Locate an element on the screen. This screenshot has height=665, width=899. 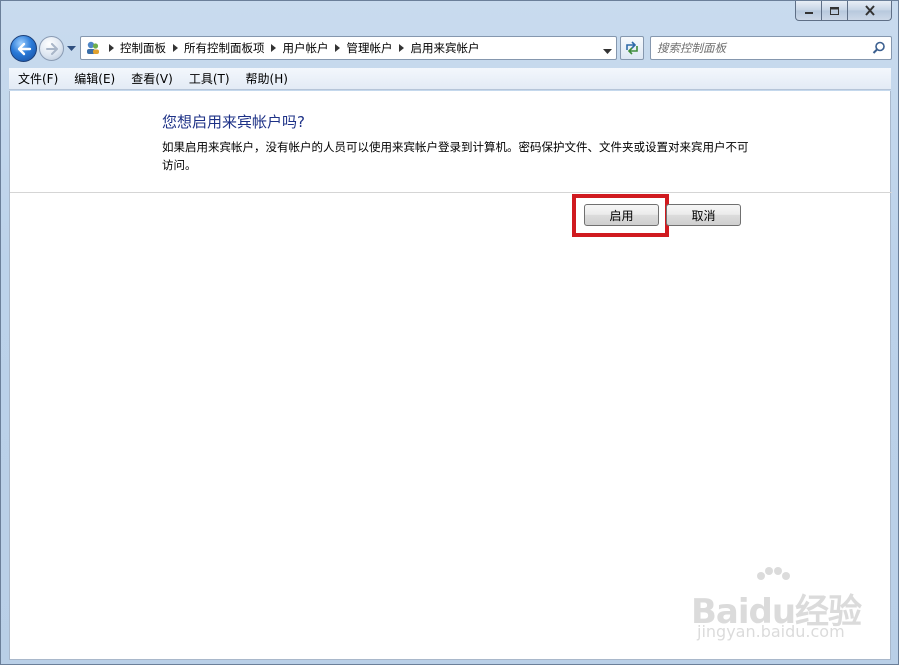
enable-button: 启用 is located at coordinates (621, 215).